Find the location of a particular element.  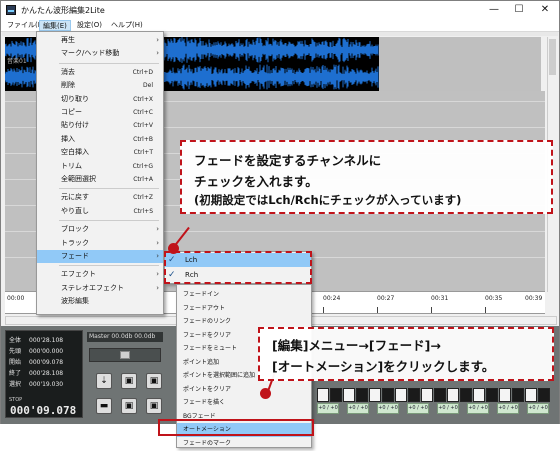

menu-item-label: 削除 is located at coordinates (68, 85).